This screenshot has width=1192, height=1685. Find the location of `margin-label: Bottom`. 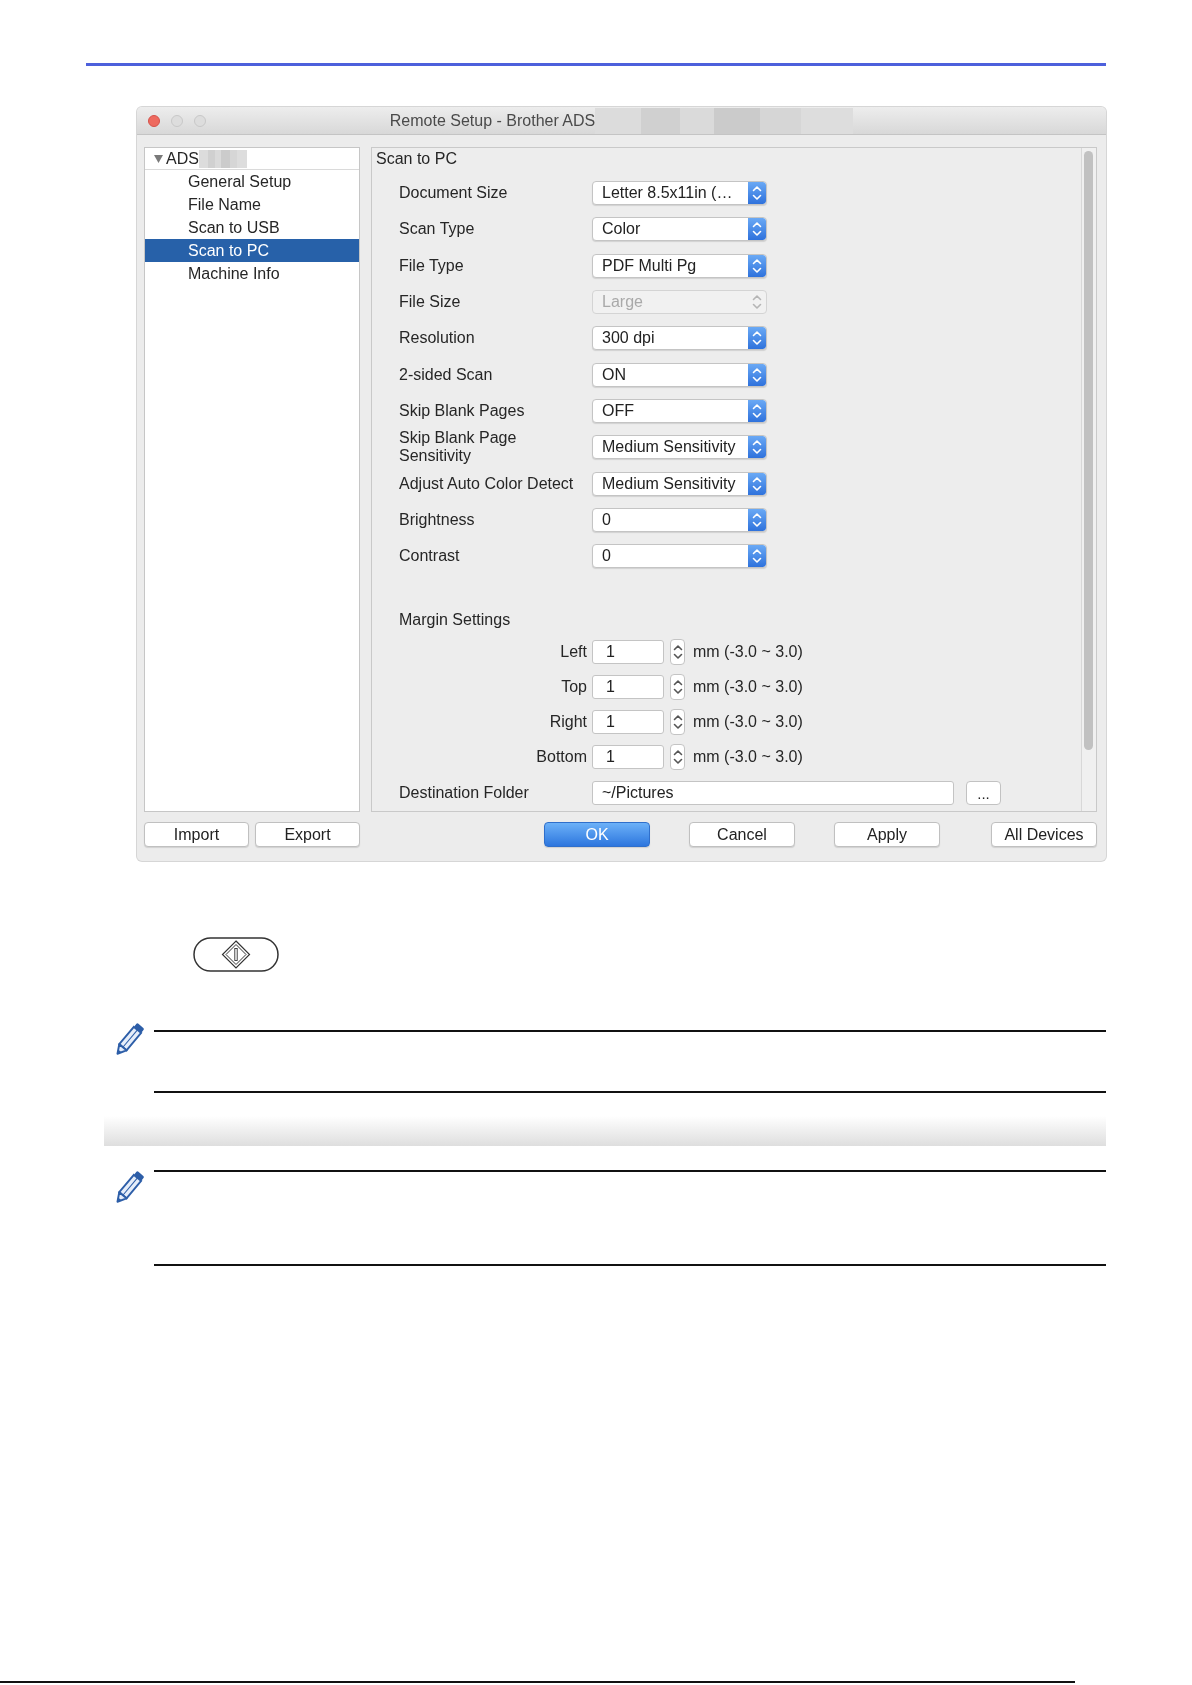

margin-label: Bottom is located at coordinates (561, 757).